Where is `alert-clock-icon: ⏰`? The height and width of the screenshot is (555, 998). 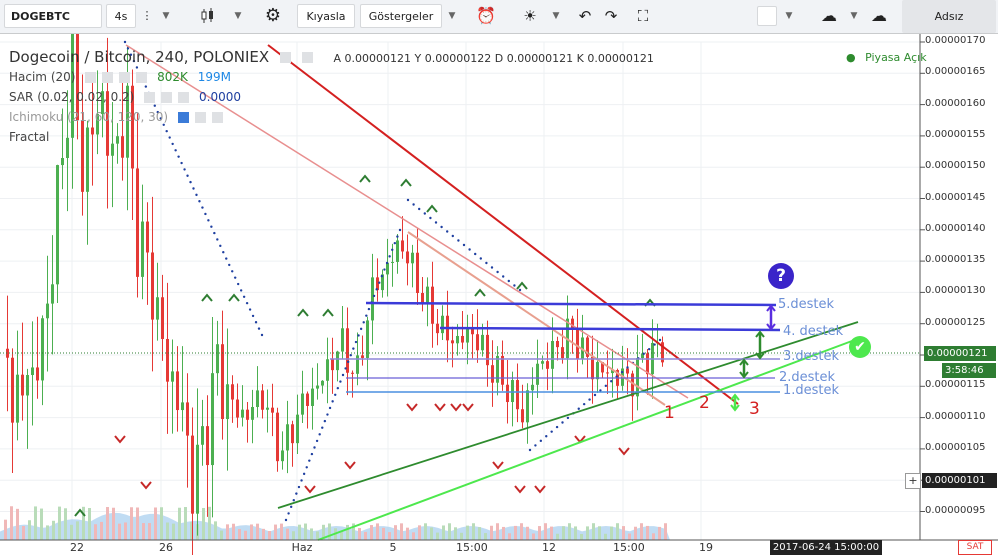
alert-clock-icon: ⏰ is located at coordinates (486, 16).